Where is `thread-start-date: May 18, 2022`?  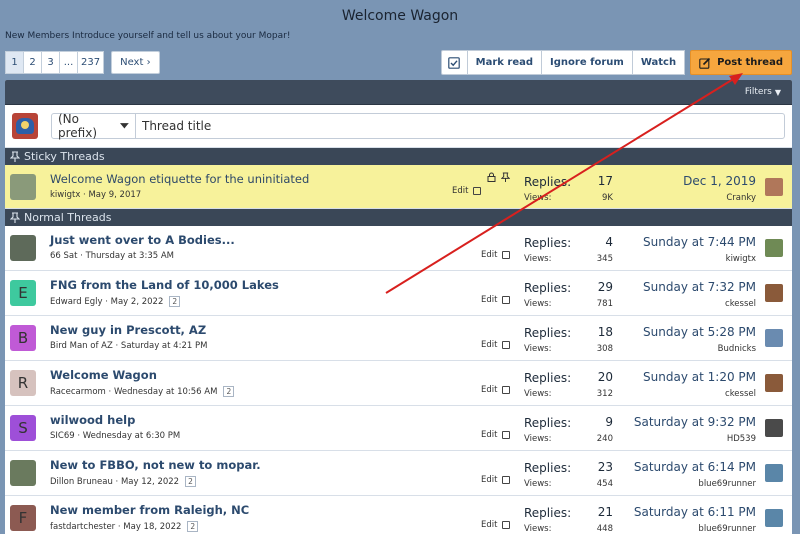
thread-start-date: May 18, 2022 is located at coordinates (152, 527).